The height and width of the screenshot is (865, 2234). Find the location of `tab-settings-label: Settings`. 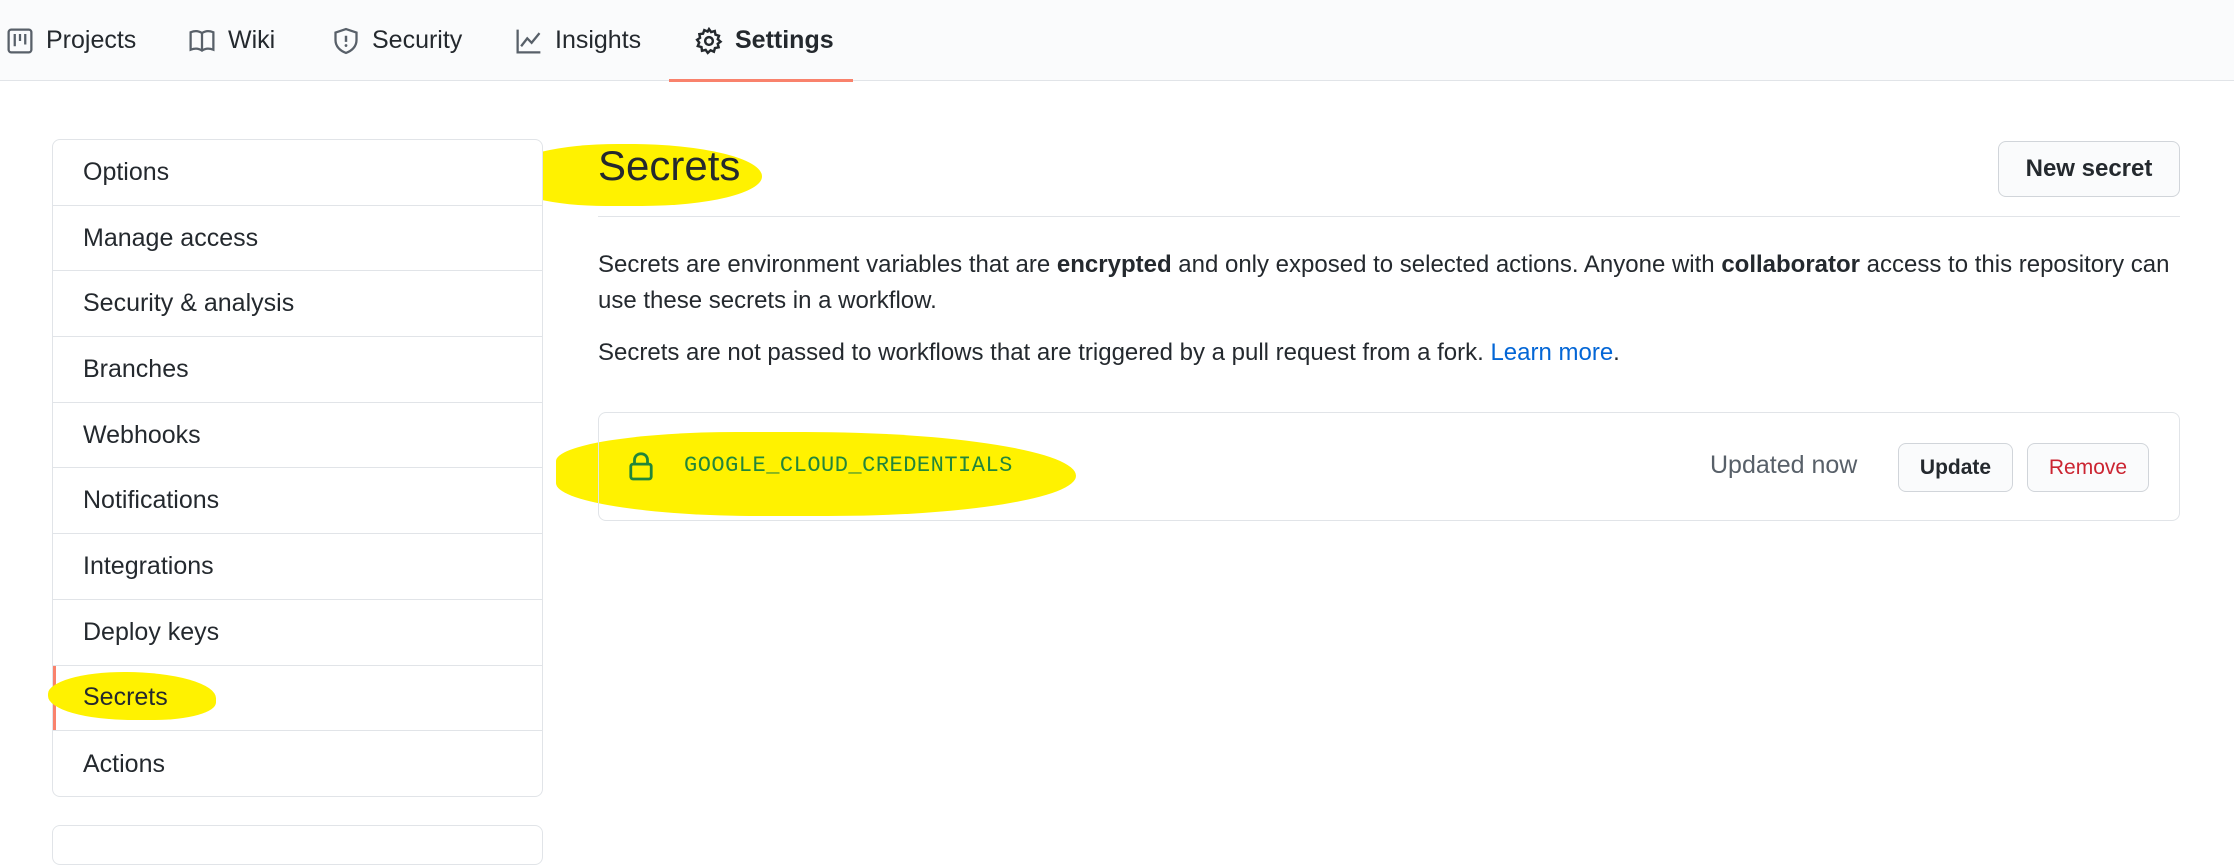

tab-settings-label: Settings is located at coordinates (784, 40).